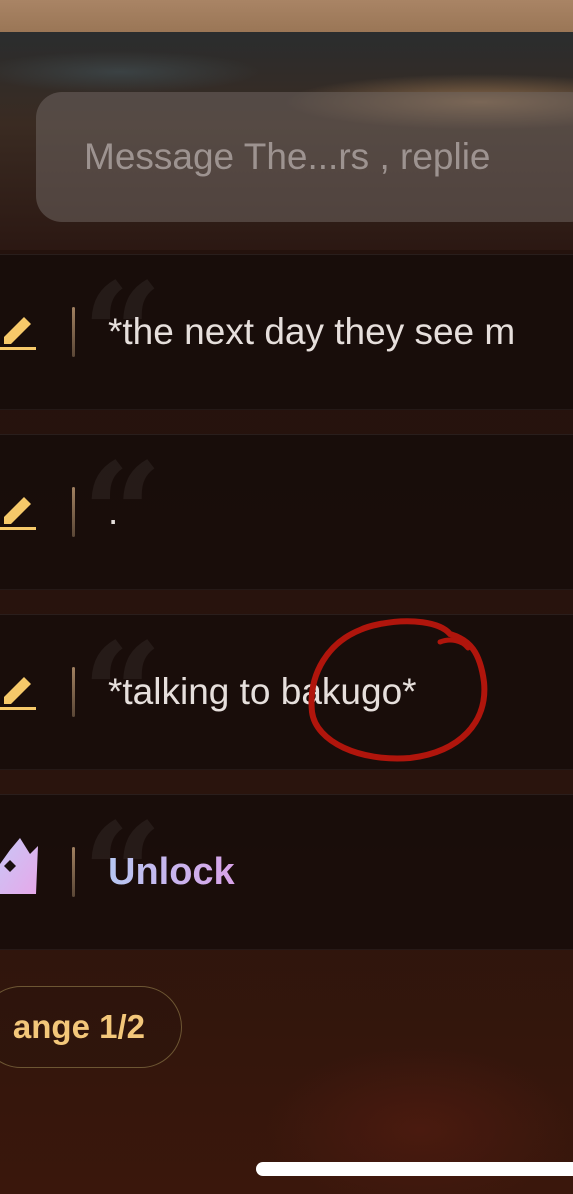  Describe the element at coordinates (286, 512) in the screenshot. I see `reply-suggestion-row: “ .` at that location.